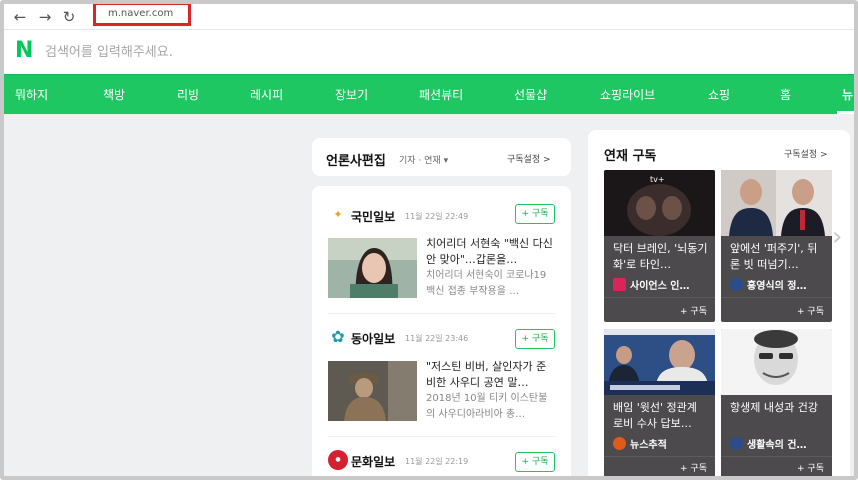  I want to click on naver-logo: N, so click(24, 51).